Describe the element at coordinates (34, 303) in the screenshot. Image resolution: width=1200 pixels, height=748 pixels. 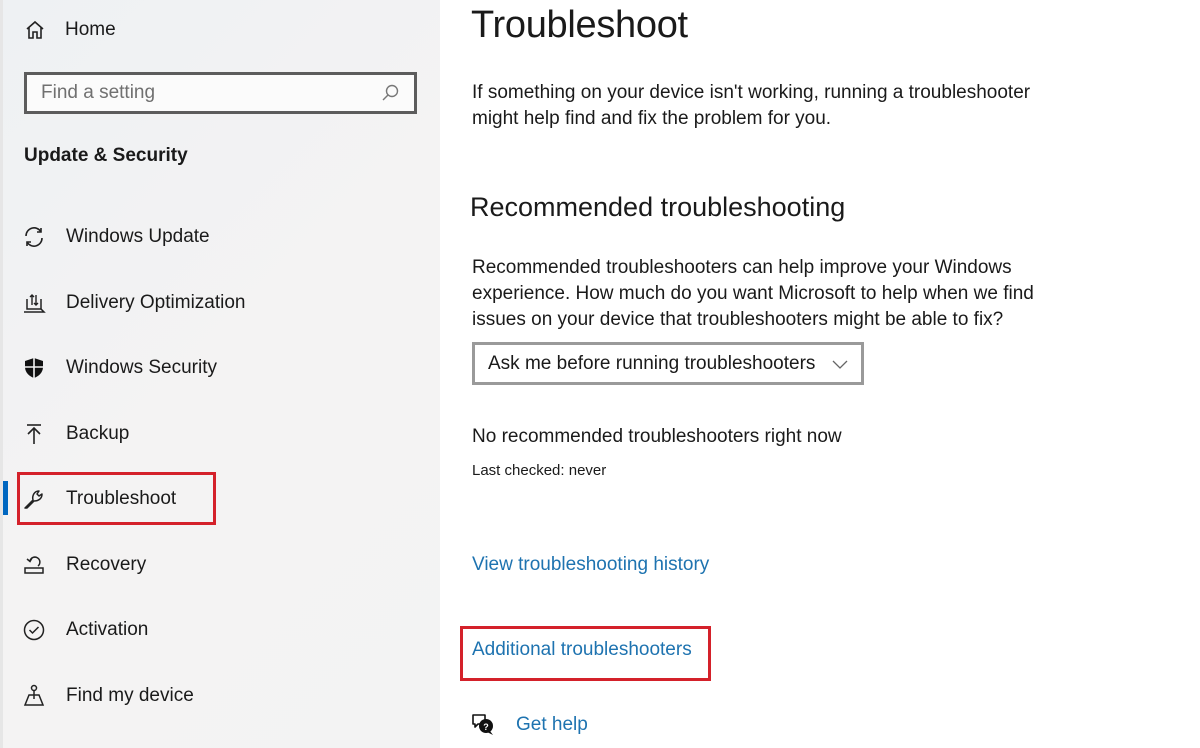
I see `delivery-optimization-icon` at that location.